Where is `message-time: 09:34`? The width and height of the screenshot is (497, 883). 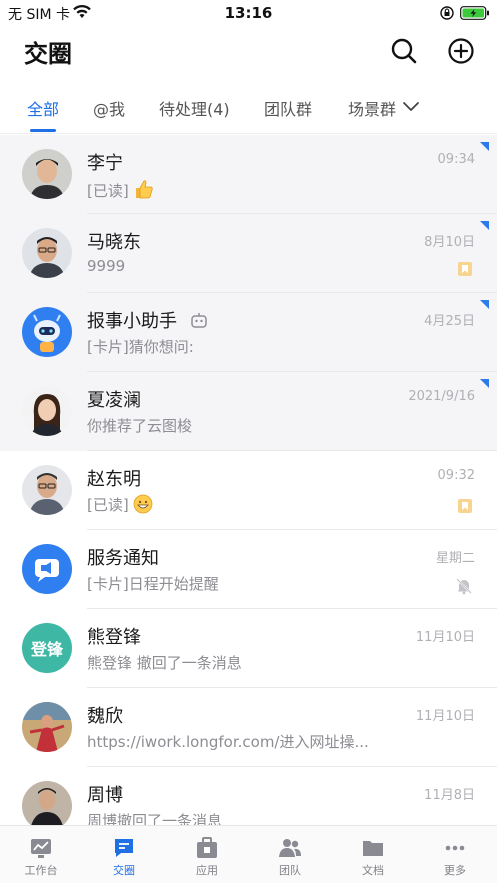 message-time: 09:34 is located at coordinates (456, 159).